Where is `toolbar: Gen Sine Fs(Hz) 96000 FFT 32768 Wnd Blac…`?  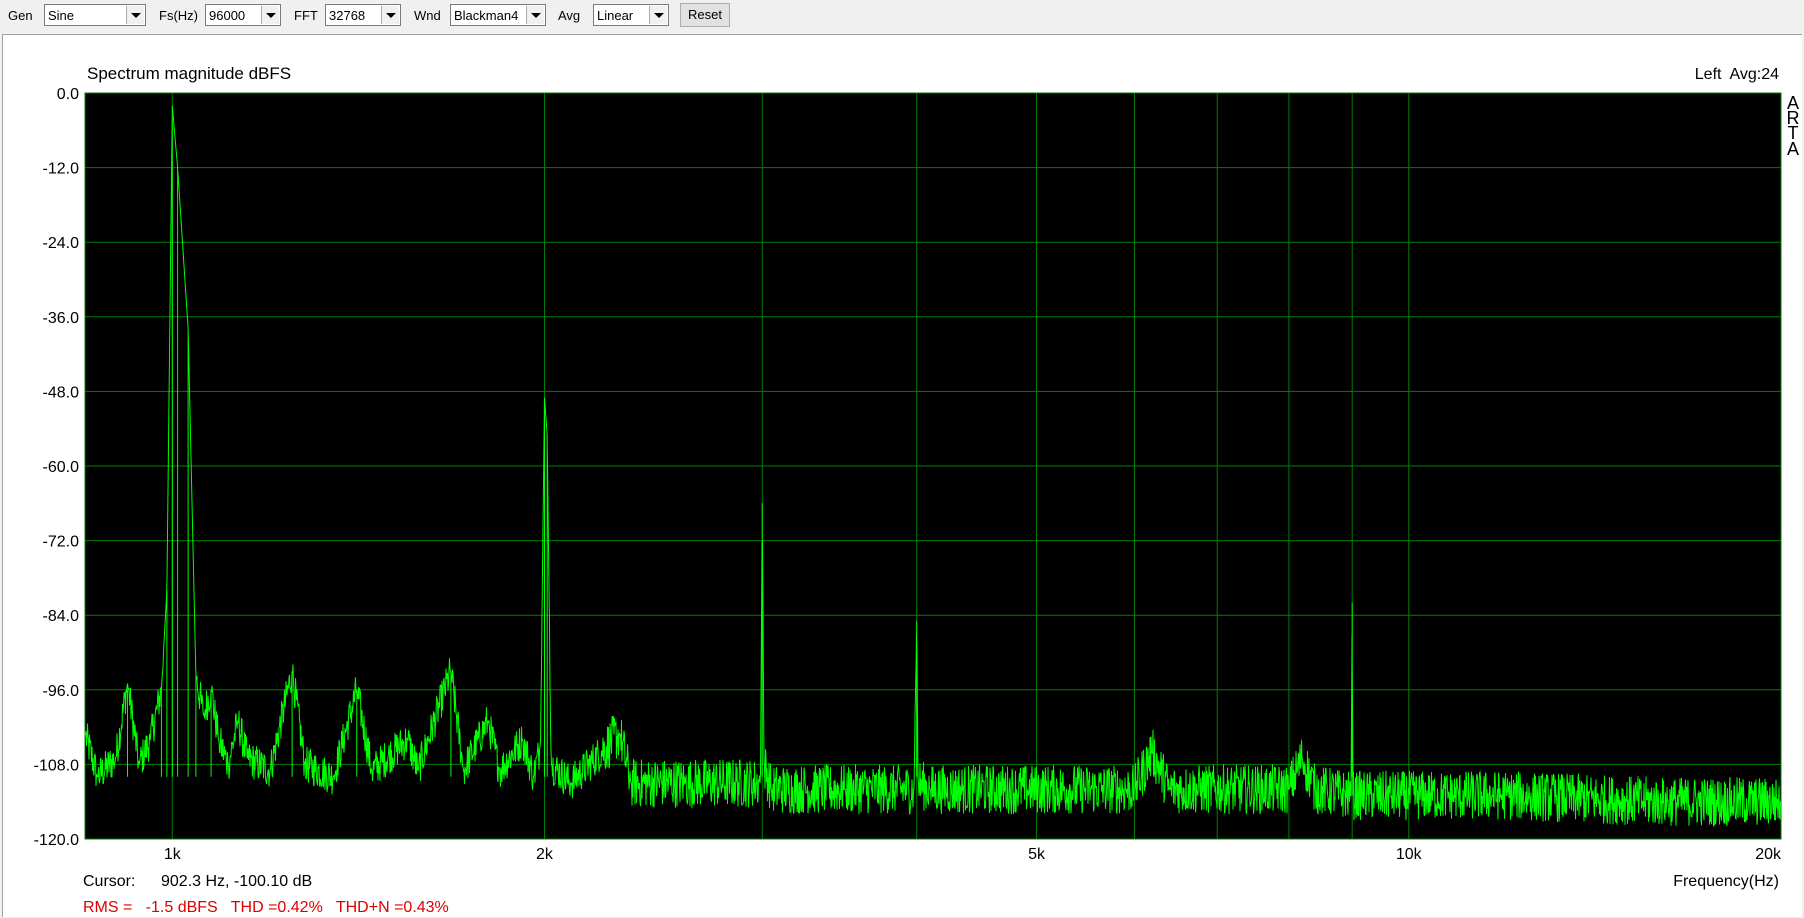
toolbar: Gen Sine Fs(Hz) 96000 FFT 32768 Wnd Blac… is located at coordinates (902, 16).